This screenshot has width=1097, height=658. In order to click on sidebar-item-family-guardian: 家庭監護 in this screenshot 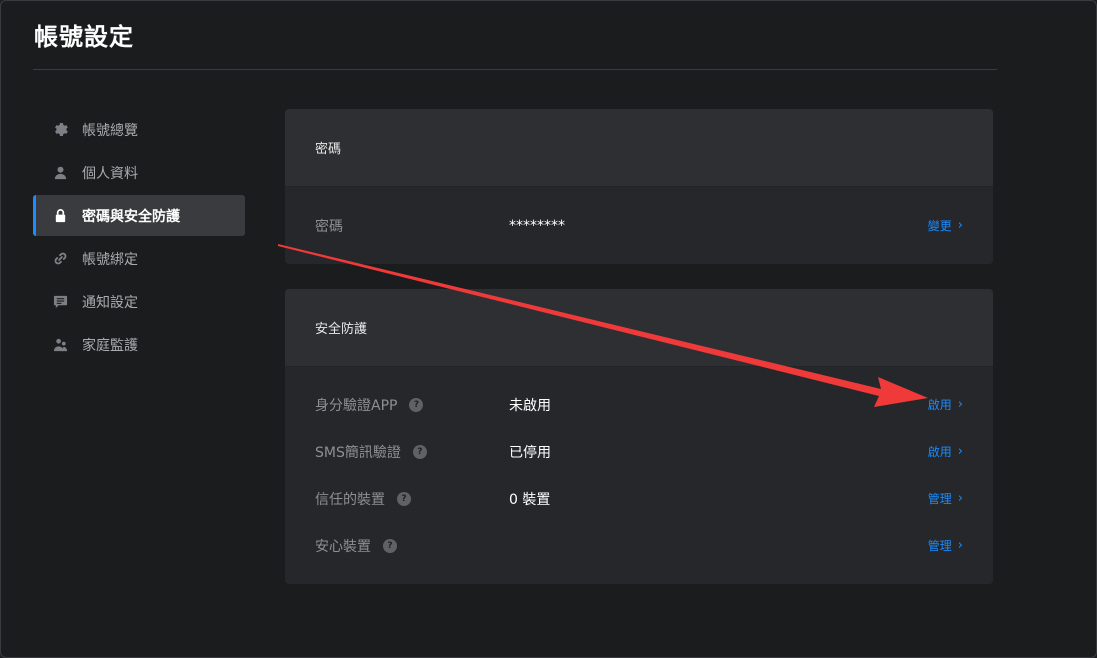, I will do `click(139, 344)`.